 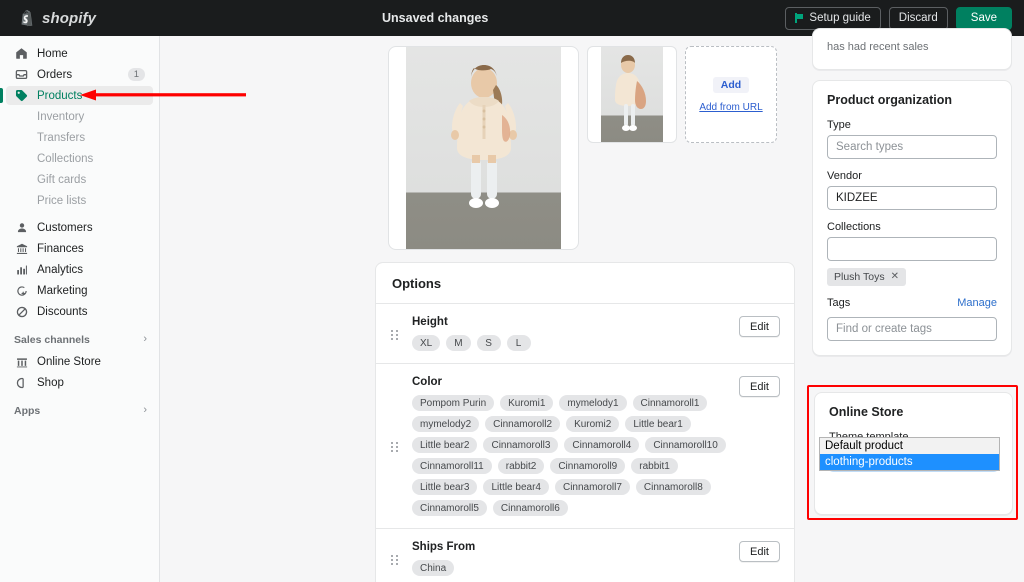 I want to click on finances-icon, so click(x=21, y=248).